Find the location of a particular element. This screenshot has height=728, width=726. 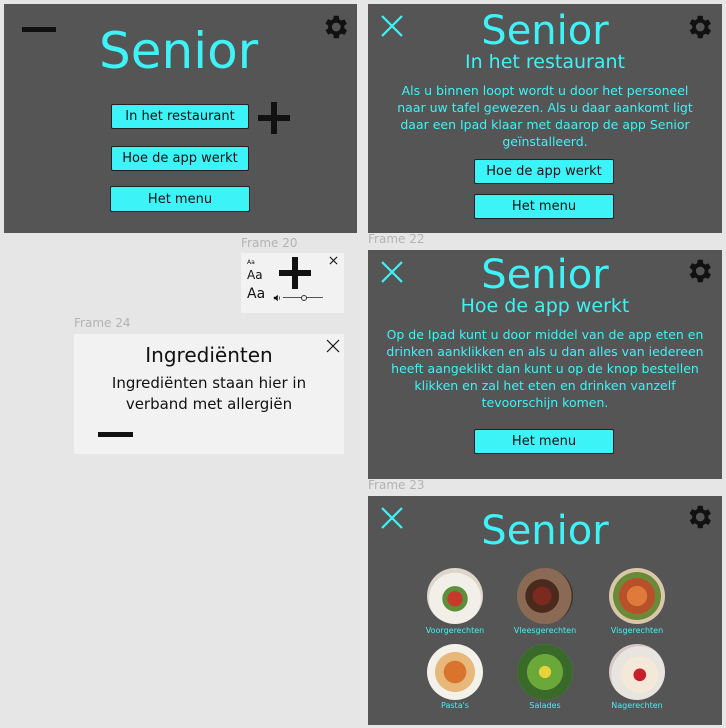

restaurant-button: In het restaurant is located at coordinates (180, 116).